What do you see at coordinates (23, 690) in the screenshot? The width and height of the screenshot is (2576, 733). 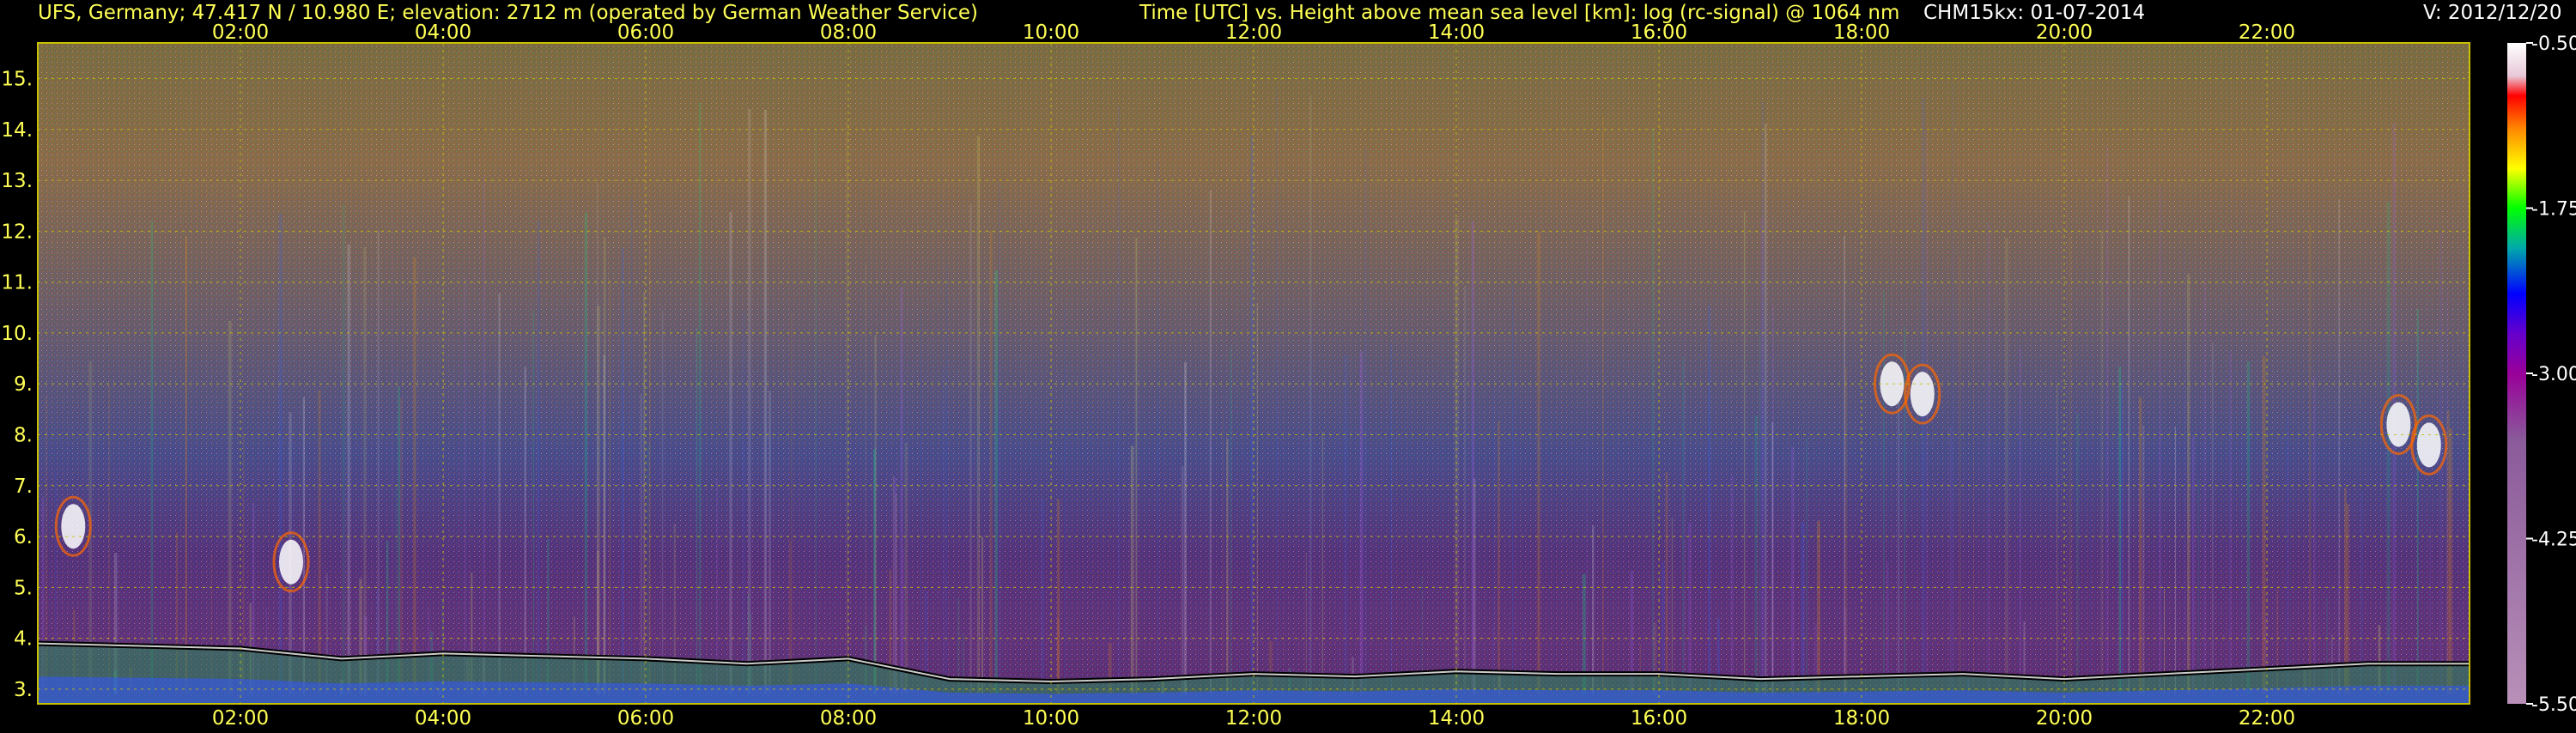 I see `y-tick-label: 3.` at bounding box center [23, 690].